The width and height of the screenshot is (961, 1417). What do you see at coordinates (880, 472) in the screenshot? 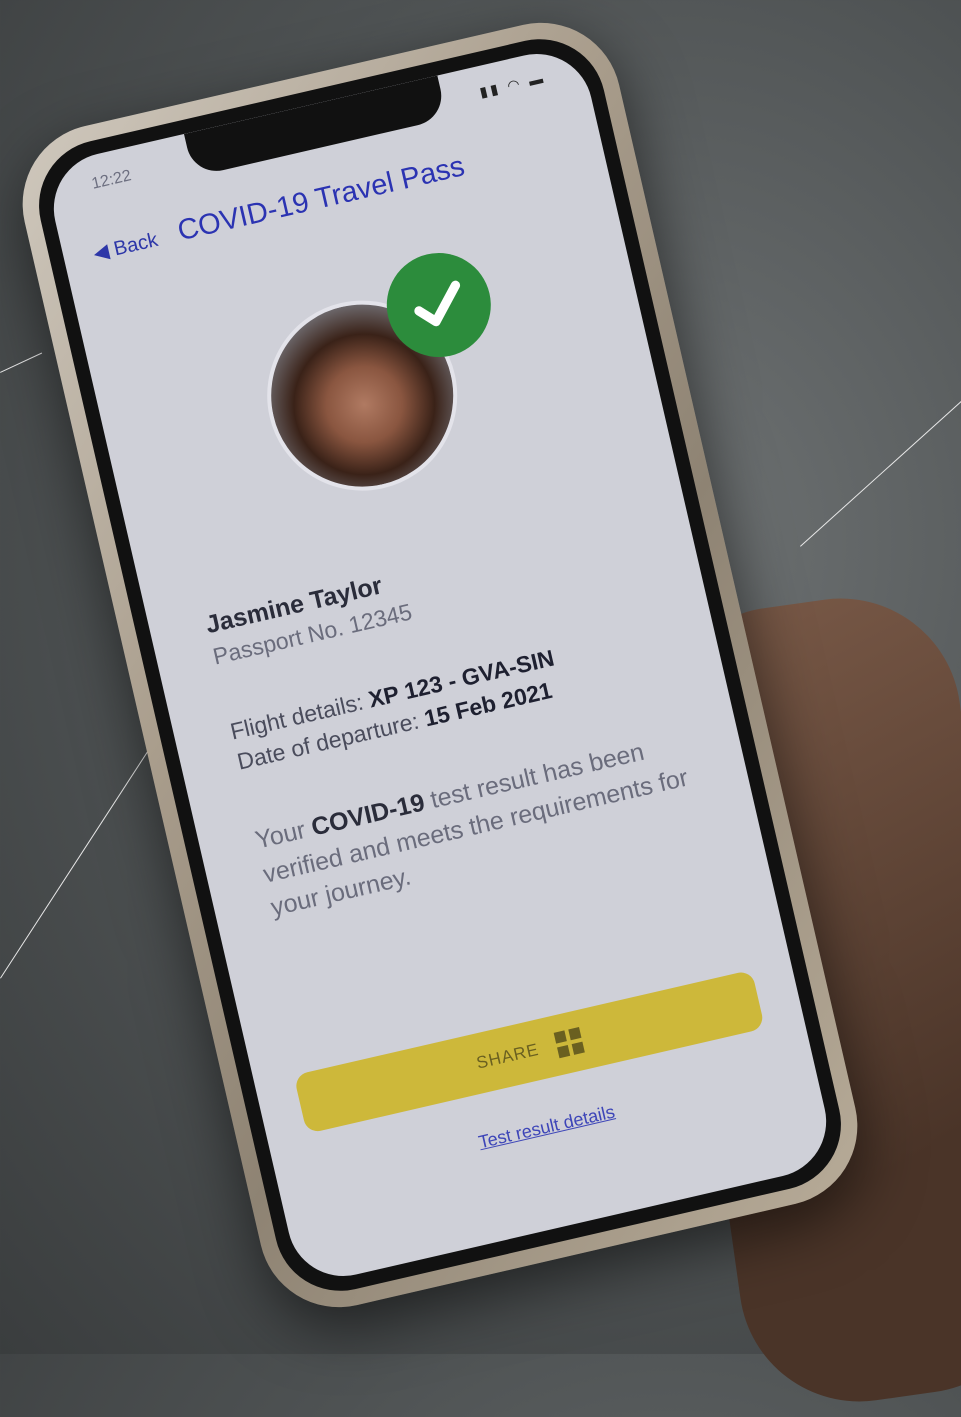
I see `annotation-line-right` at bounding box center [880, 472].